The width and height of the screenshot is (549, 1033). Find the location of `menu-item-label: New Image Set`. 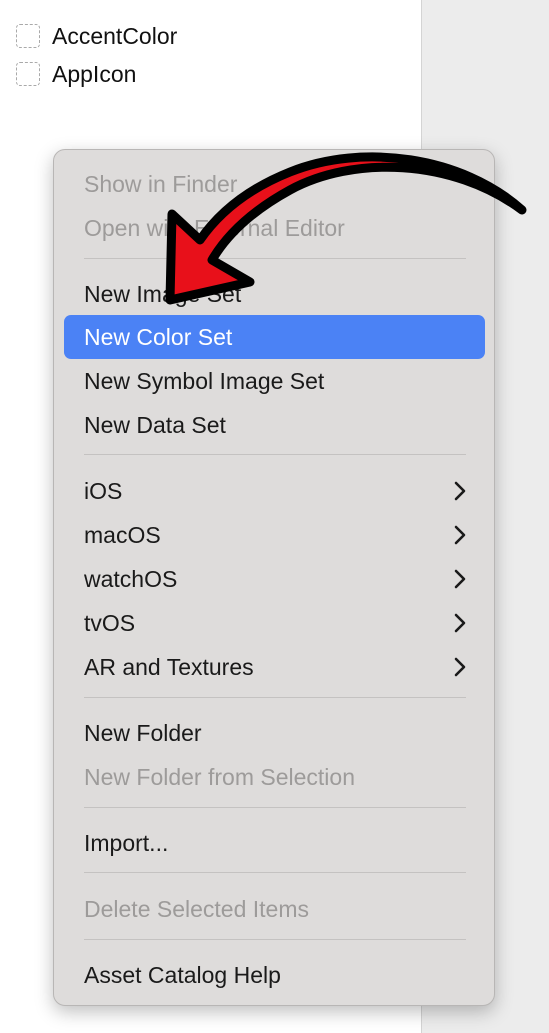

menu-item-label: New Image Set is located at coordinates (163, 293).